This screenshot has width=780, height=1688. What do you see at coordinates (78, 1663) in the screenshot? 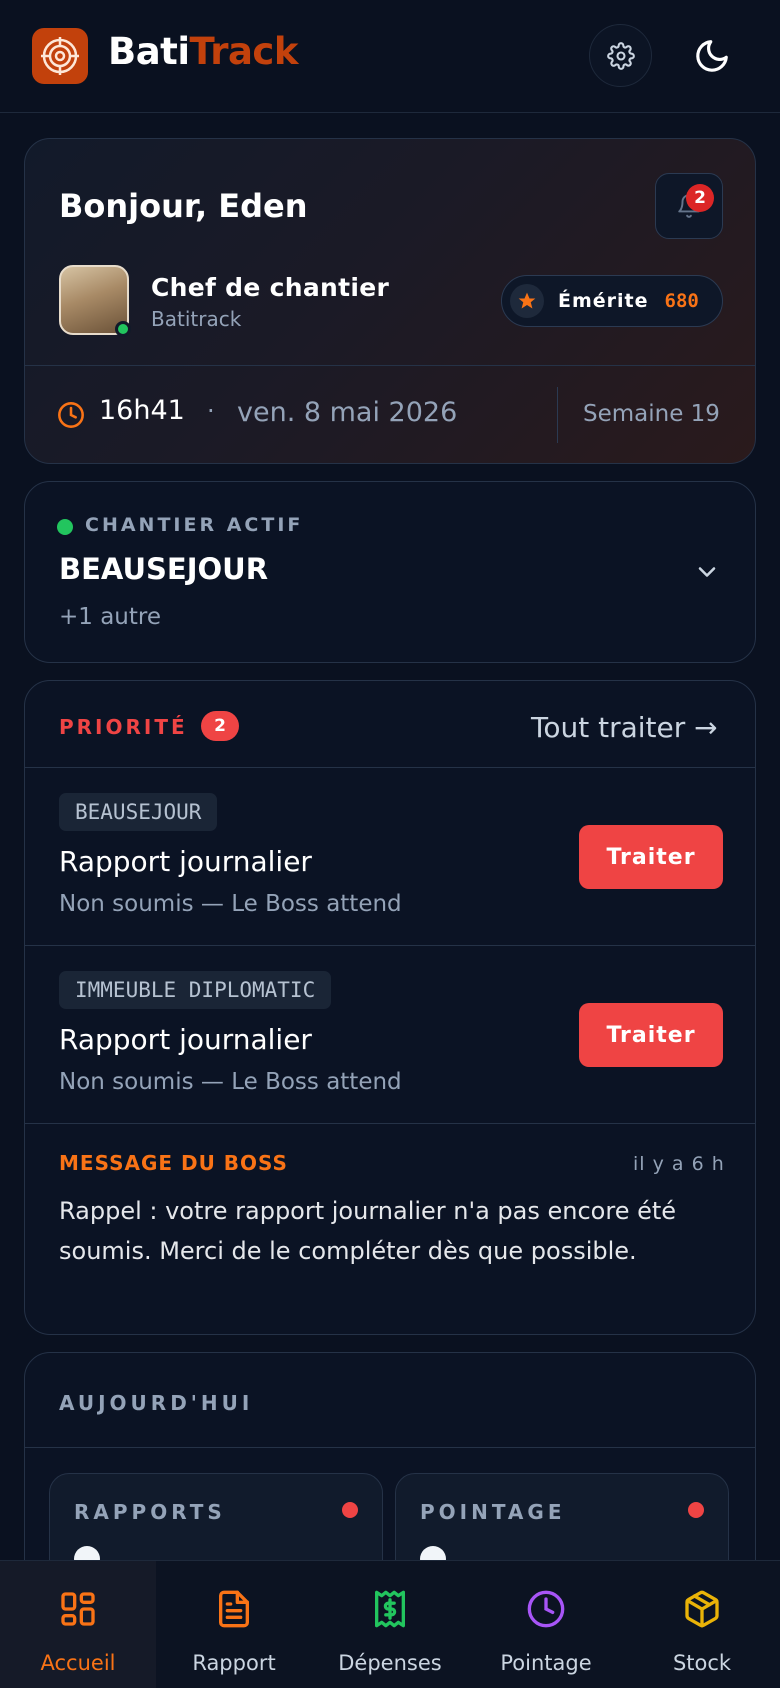
I see `tab-label: Accueil` at bounding box center [78, 1663].